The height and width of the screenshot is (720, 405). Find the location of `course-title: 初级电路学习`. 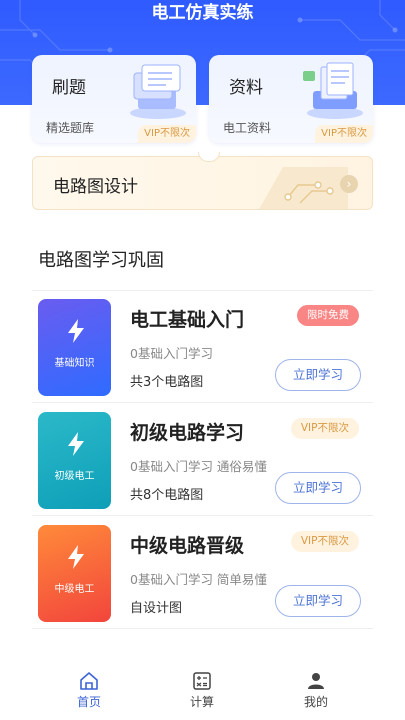

course-title: 初级电路学习 is located at coordinates (187, 433).